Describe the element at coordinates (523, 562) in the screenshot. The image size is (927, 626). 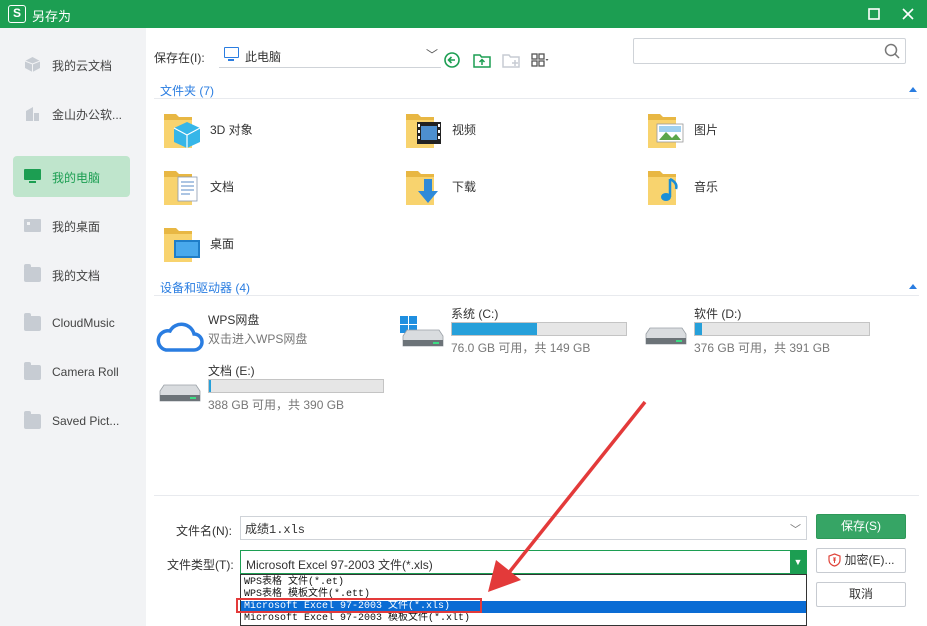
I see `filetype-select: Microsoft Excel 97-2003 文件(*.xls) ▼` at that location.